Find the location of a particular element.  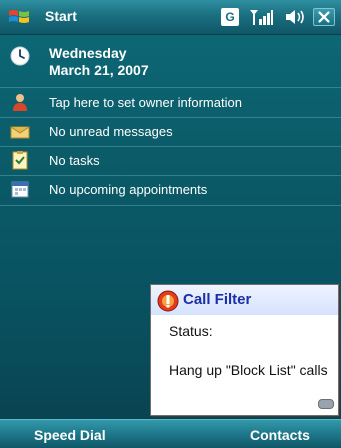

gprs-icon: G is located at coordinates (230, 17).